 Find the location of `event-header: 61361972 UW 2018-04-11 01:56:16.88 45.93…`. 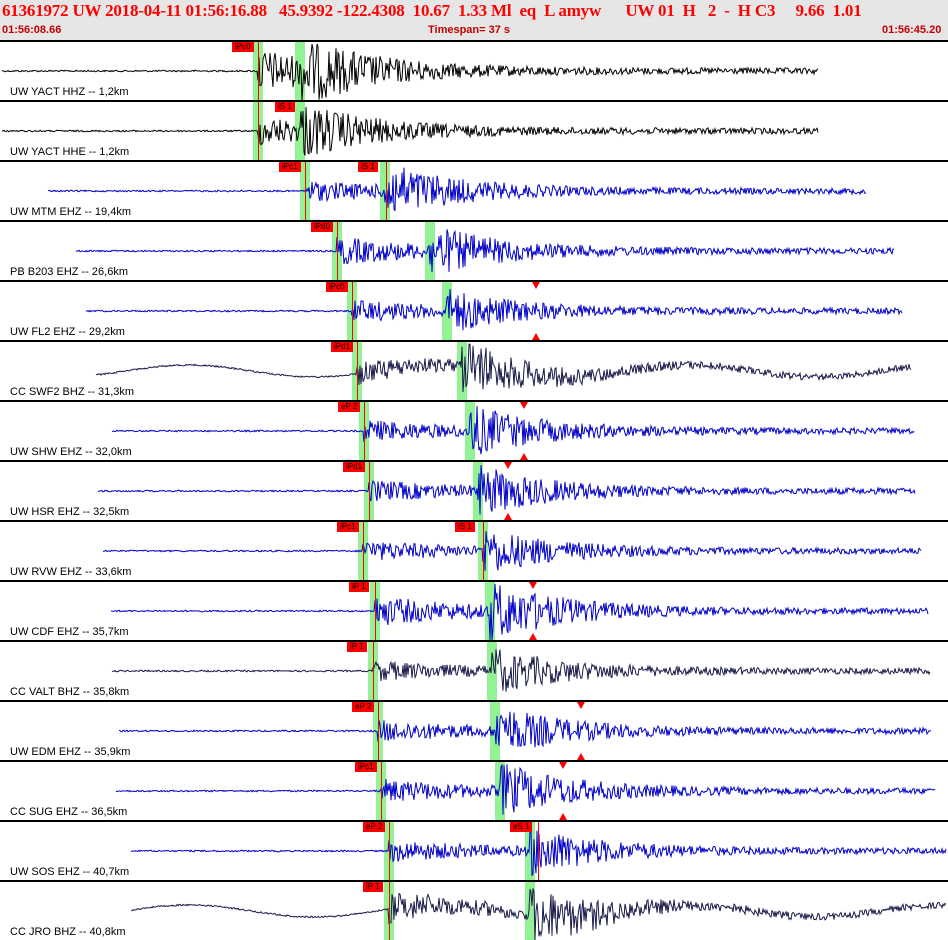

event-header: 61361972 UW 2018-04-11 01:56:16.88 45.93… is located at coordinates (474, 20).